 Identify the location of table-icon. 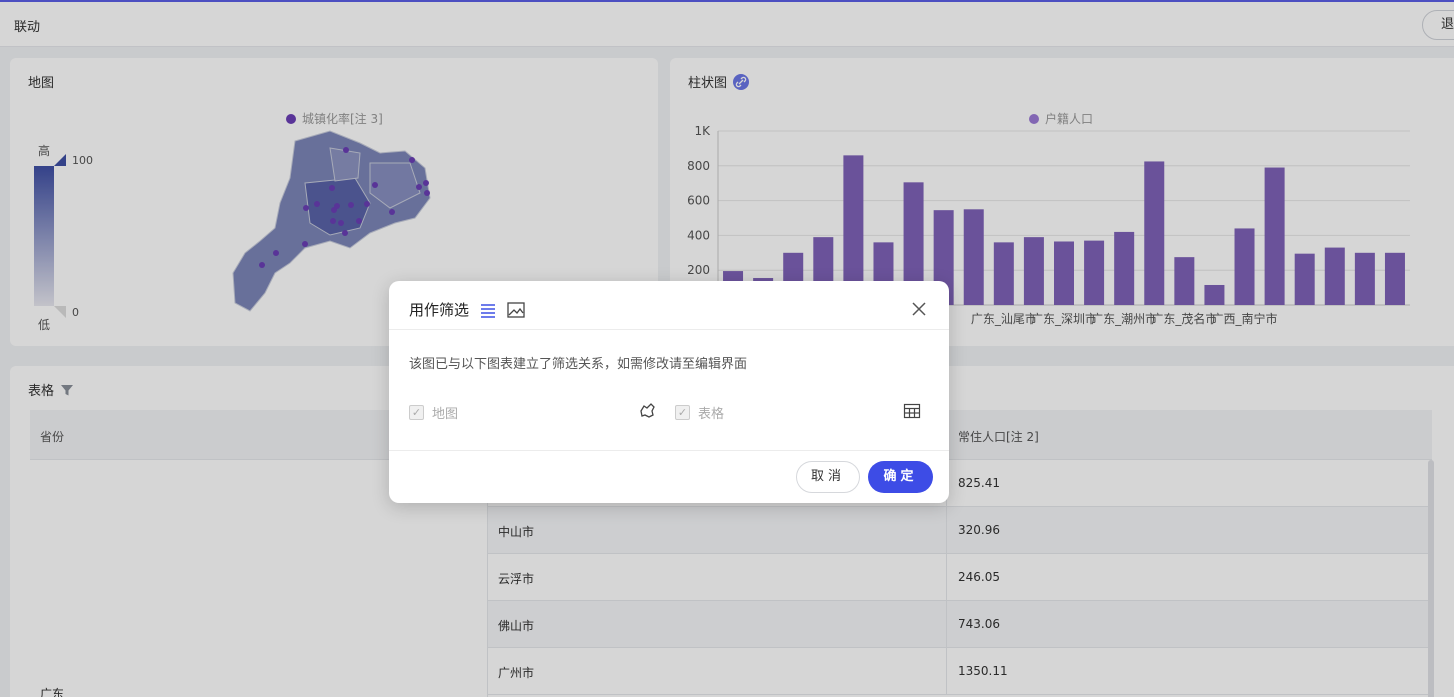
(912, 411).